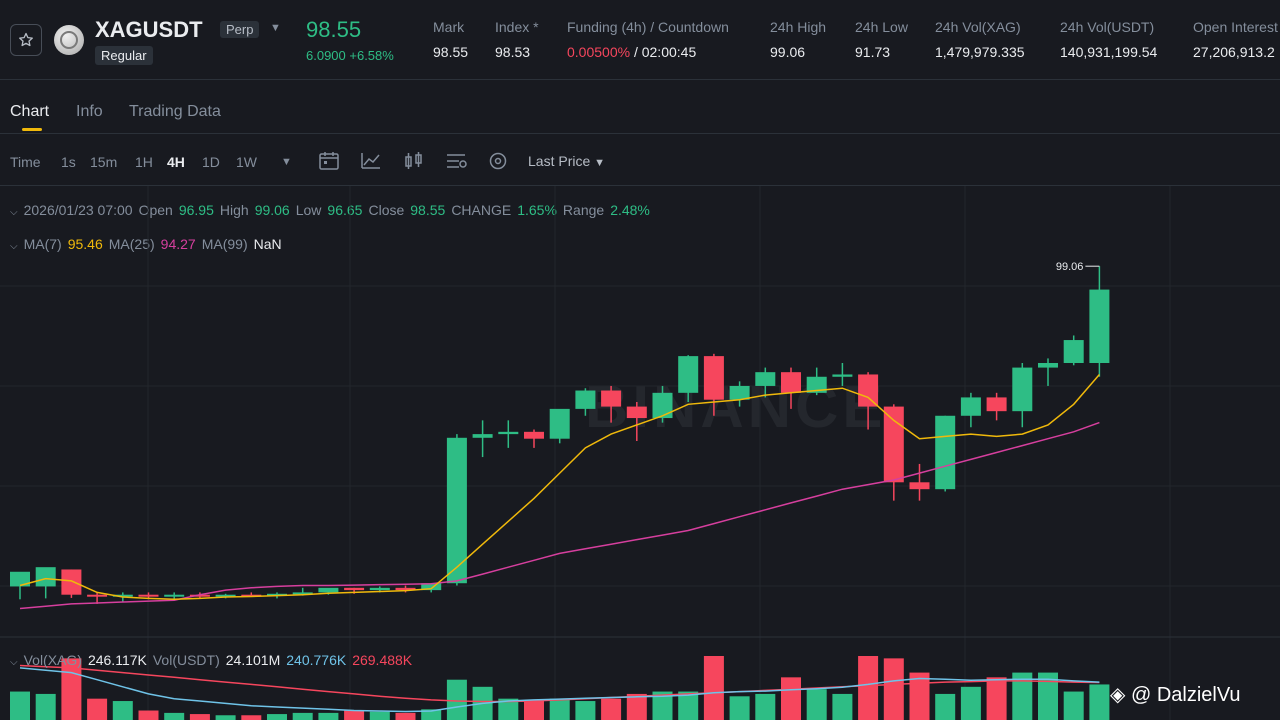 The image size is (1280, 720). What do you see at coordinates (25, 162) in the screenshot?
I see `tf-time: Time` at bounding box center [25, 162].